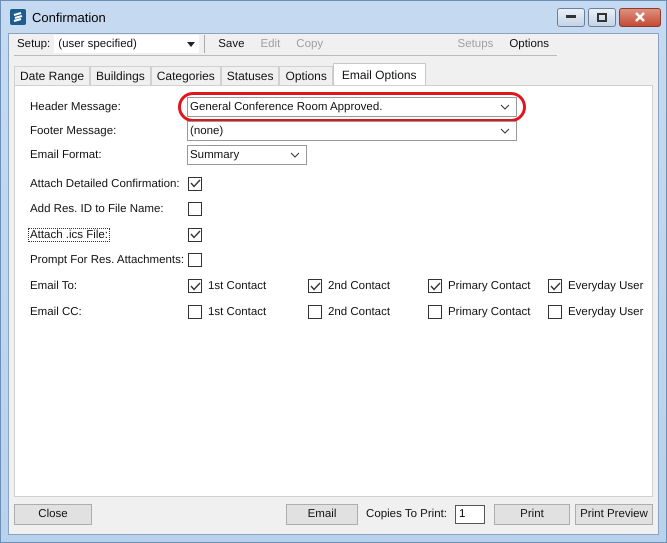 The width and height of the screenshot is (667, 543). Describe the element at coordinates (69, 234) in the screenshot. I see `field-label: Attach .ics File:` at that location.